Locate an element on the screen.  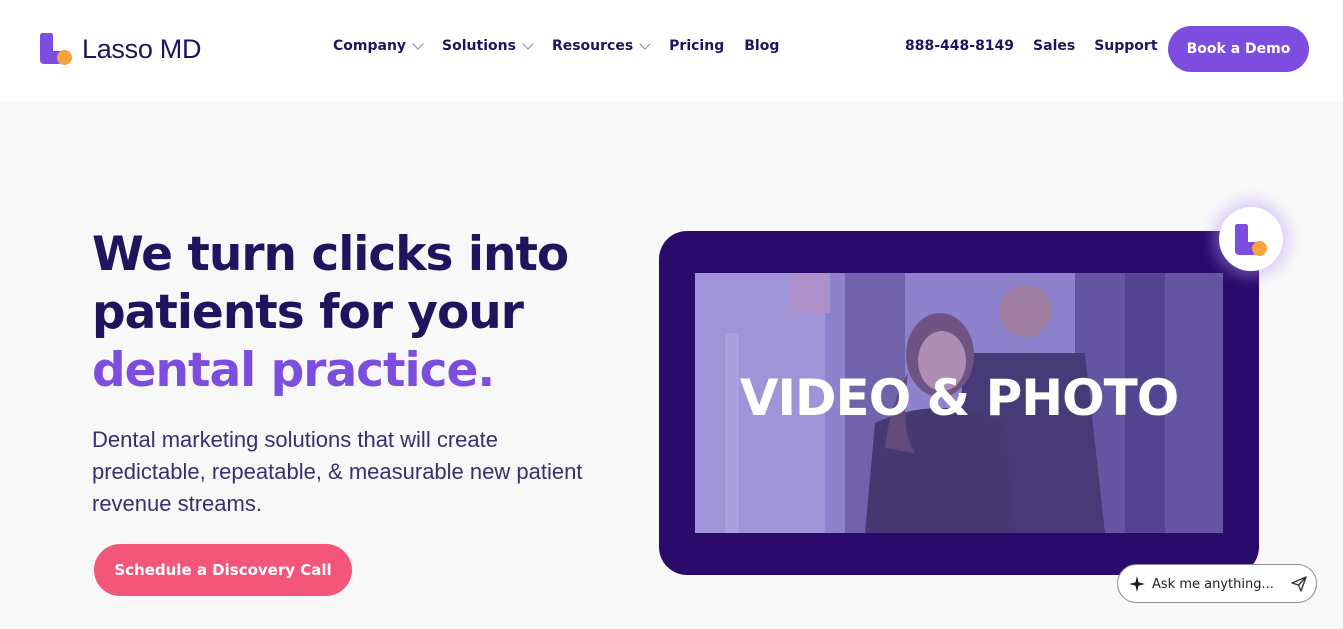
nav-resources-label: Resources is located at coordinates (592, 46).